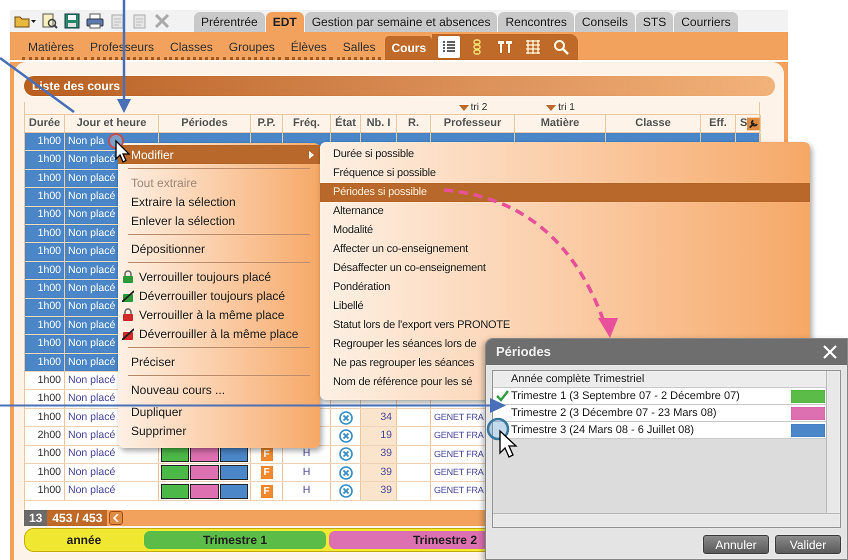 The height and width of the screenshot is (560, 848). Describe the element at coordinates (653, 123) in the screenshot. I see `column-header: Classe` at that location.